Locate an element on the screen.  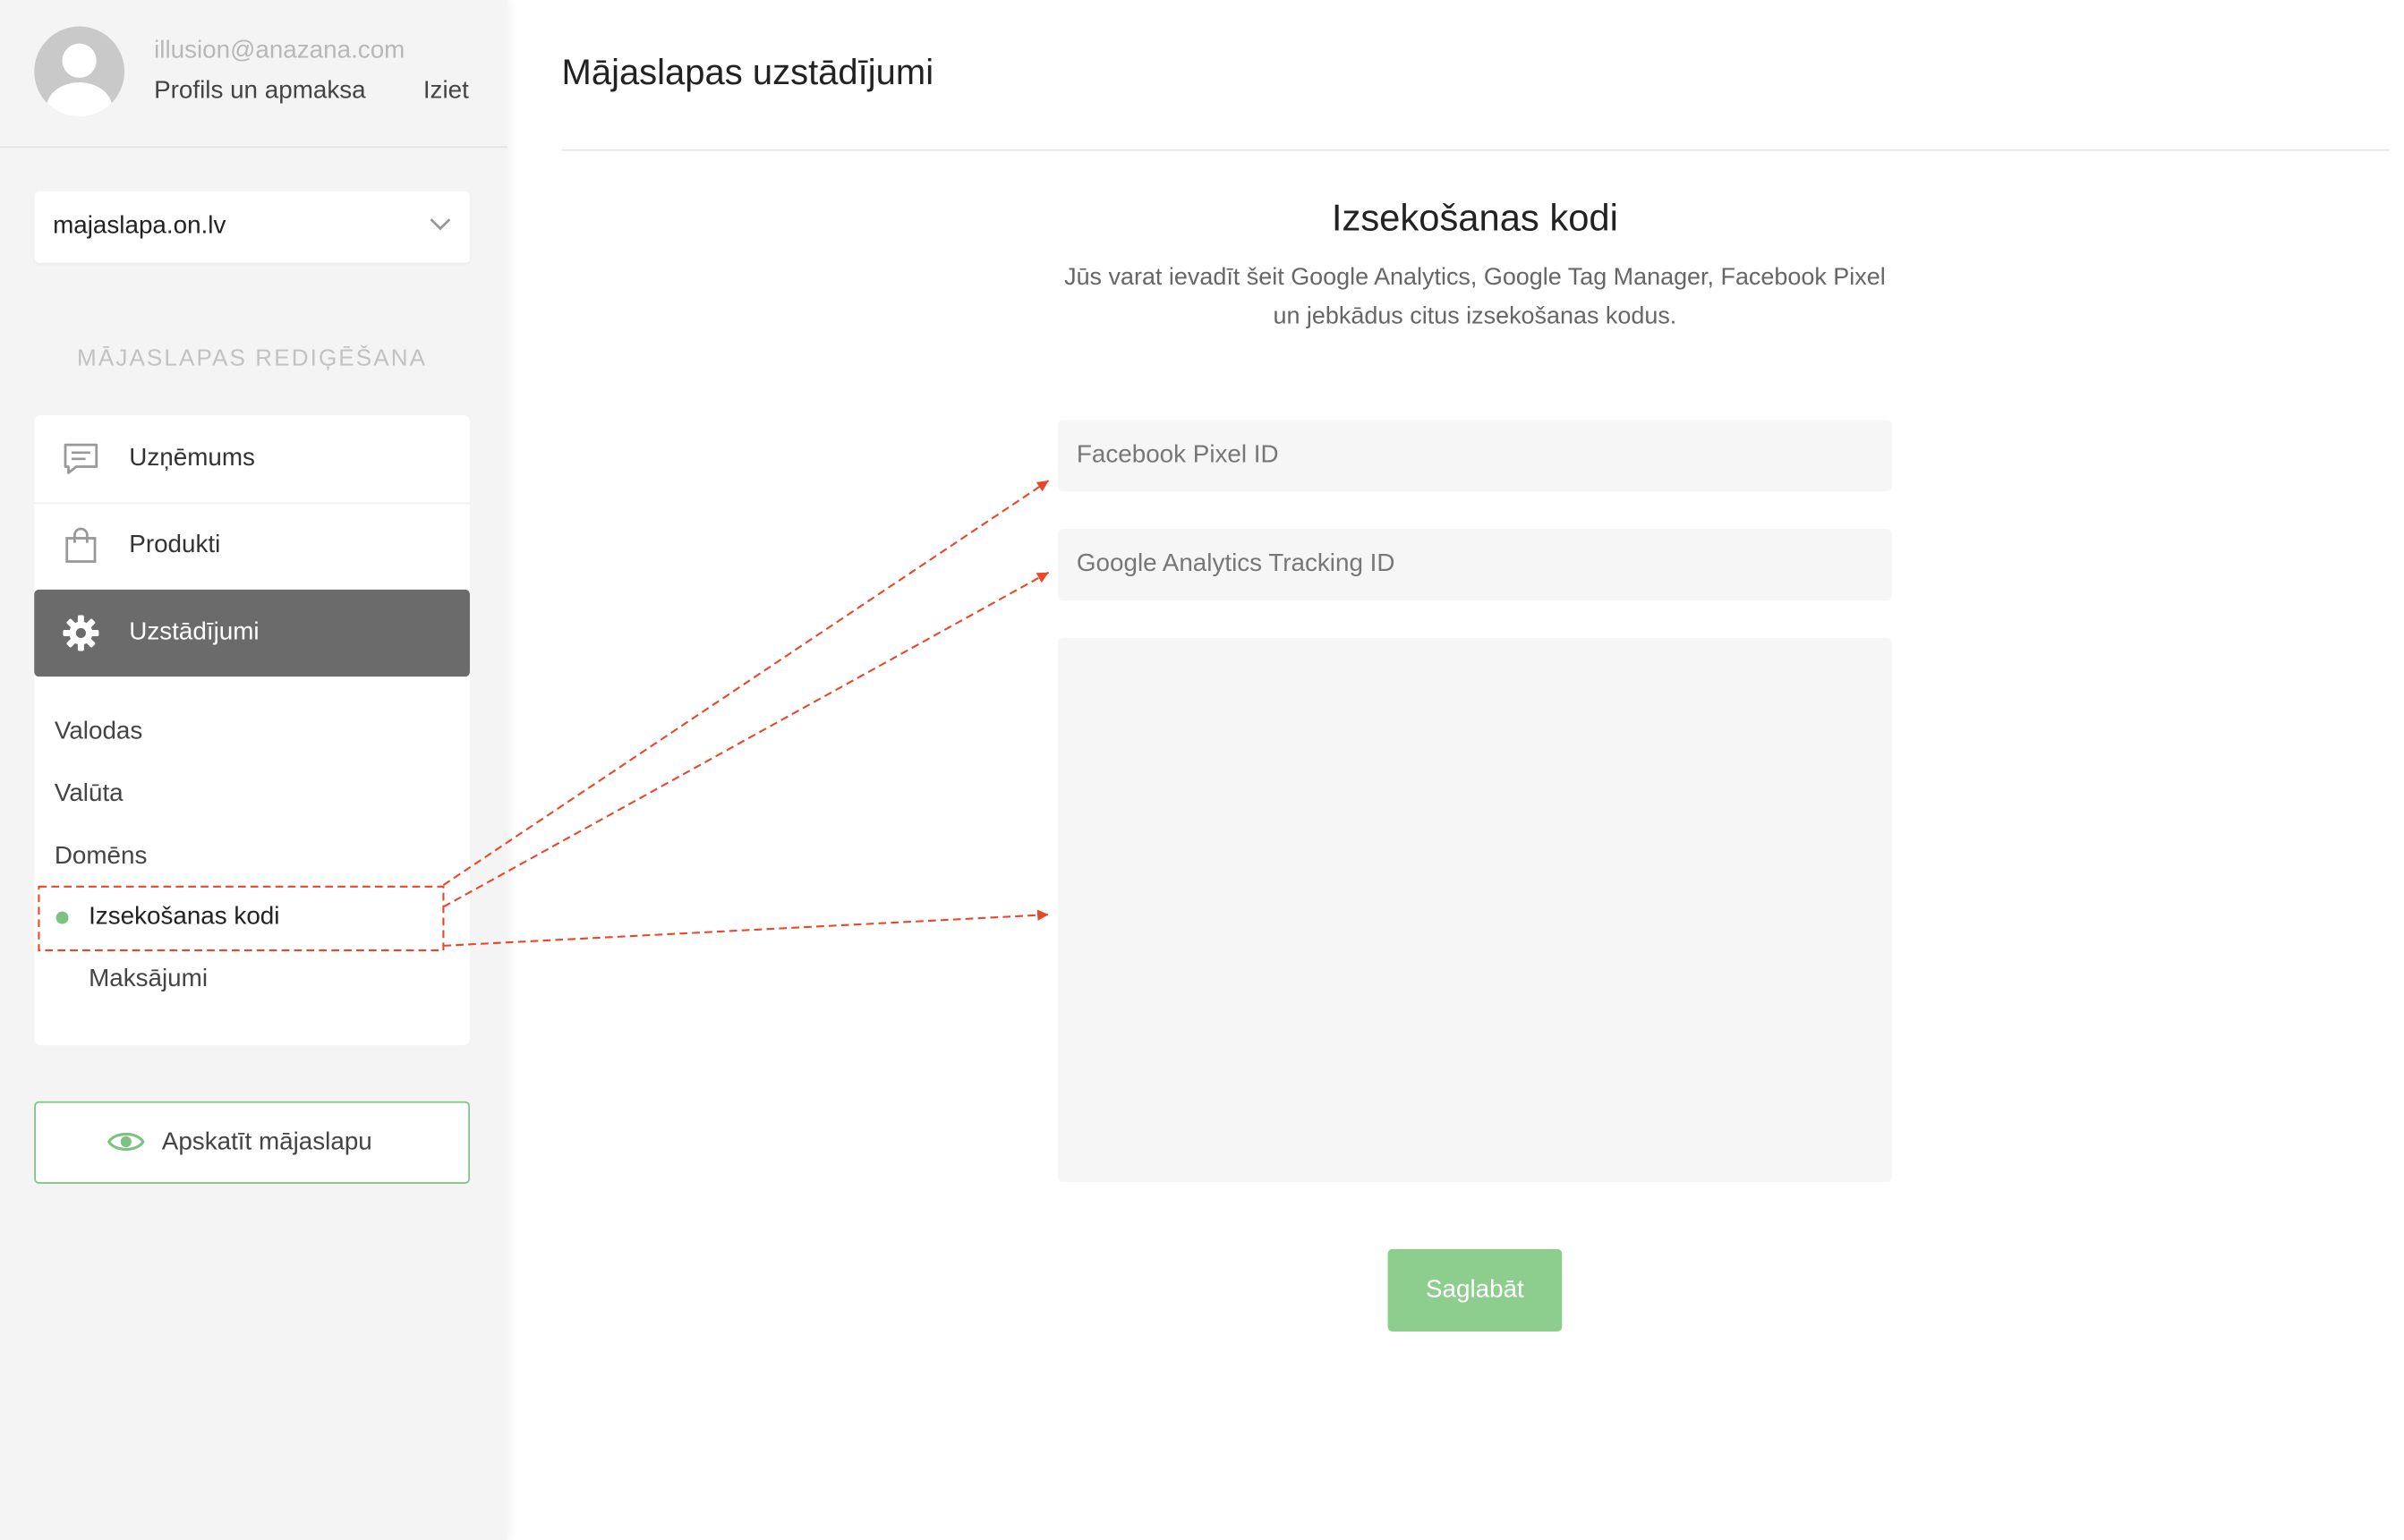
page-title: Mājaslapas uzstādījumi is located at coordinates (747, 72).